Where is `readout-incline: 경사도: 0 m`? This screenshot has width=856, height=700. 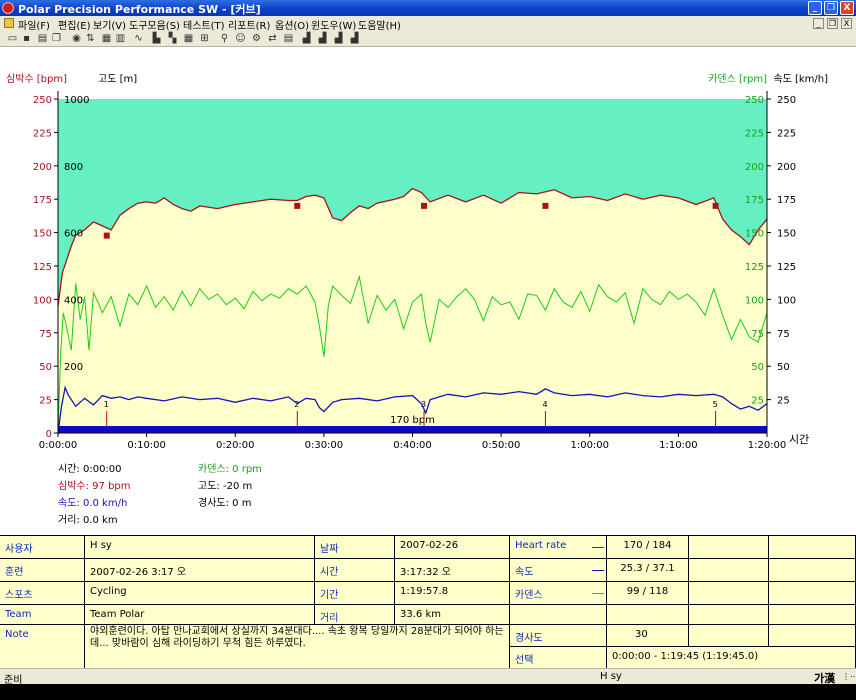 readout-incline: 경사도: 0 m is located at coordinates (224, 501).